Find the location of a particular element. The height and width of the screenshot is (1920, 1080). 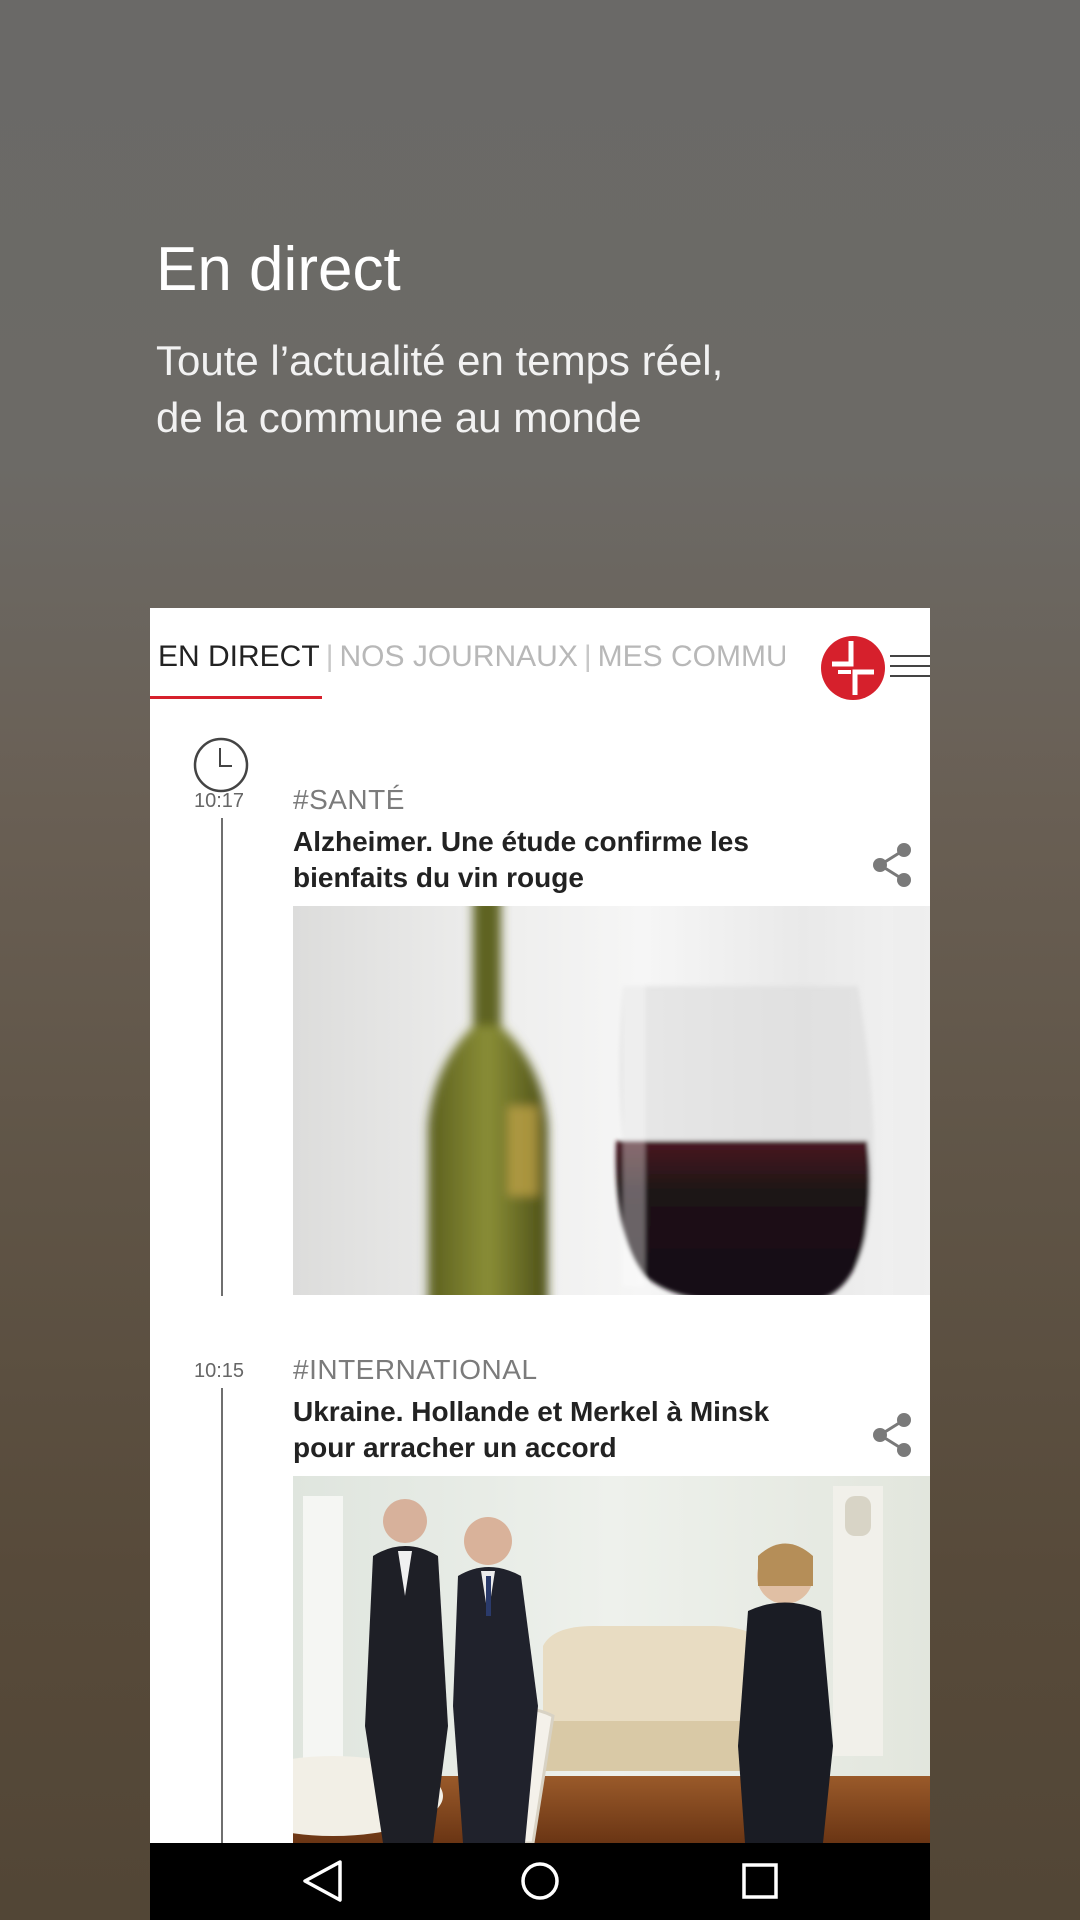

recents-square-icon is located at coordinates (760, 1881).